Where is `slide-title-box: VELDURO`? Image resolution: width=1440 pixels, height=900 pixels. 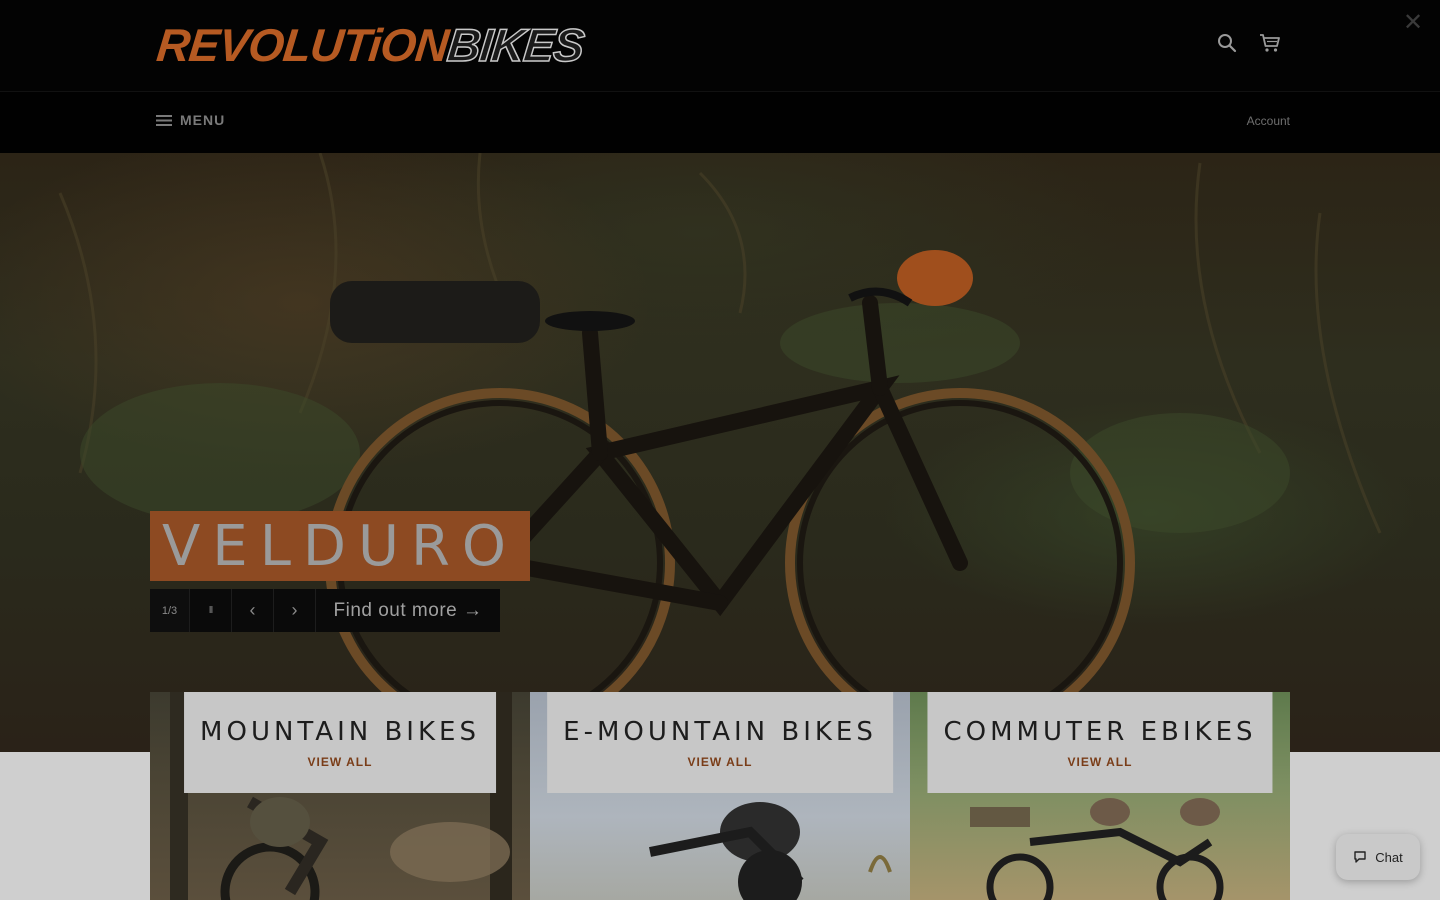
slide-title-box: VELDURO is located at coordinates (340, 546).